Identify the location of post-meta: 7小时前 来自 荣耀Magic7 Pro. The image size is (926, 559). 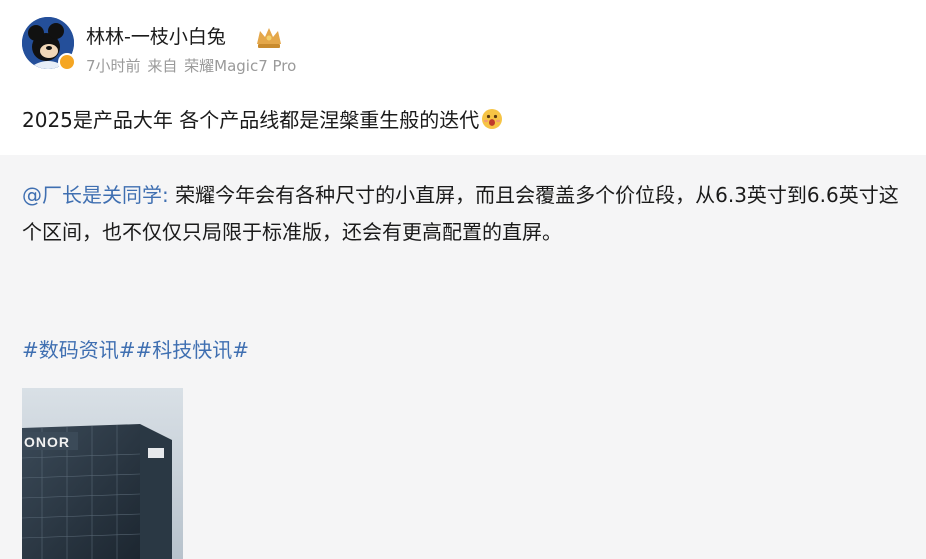
(192, 66).